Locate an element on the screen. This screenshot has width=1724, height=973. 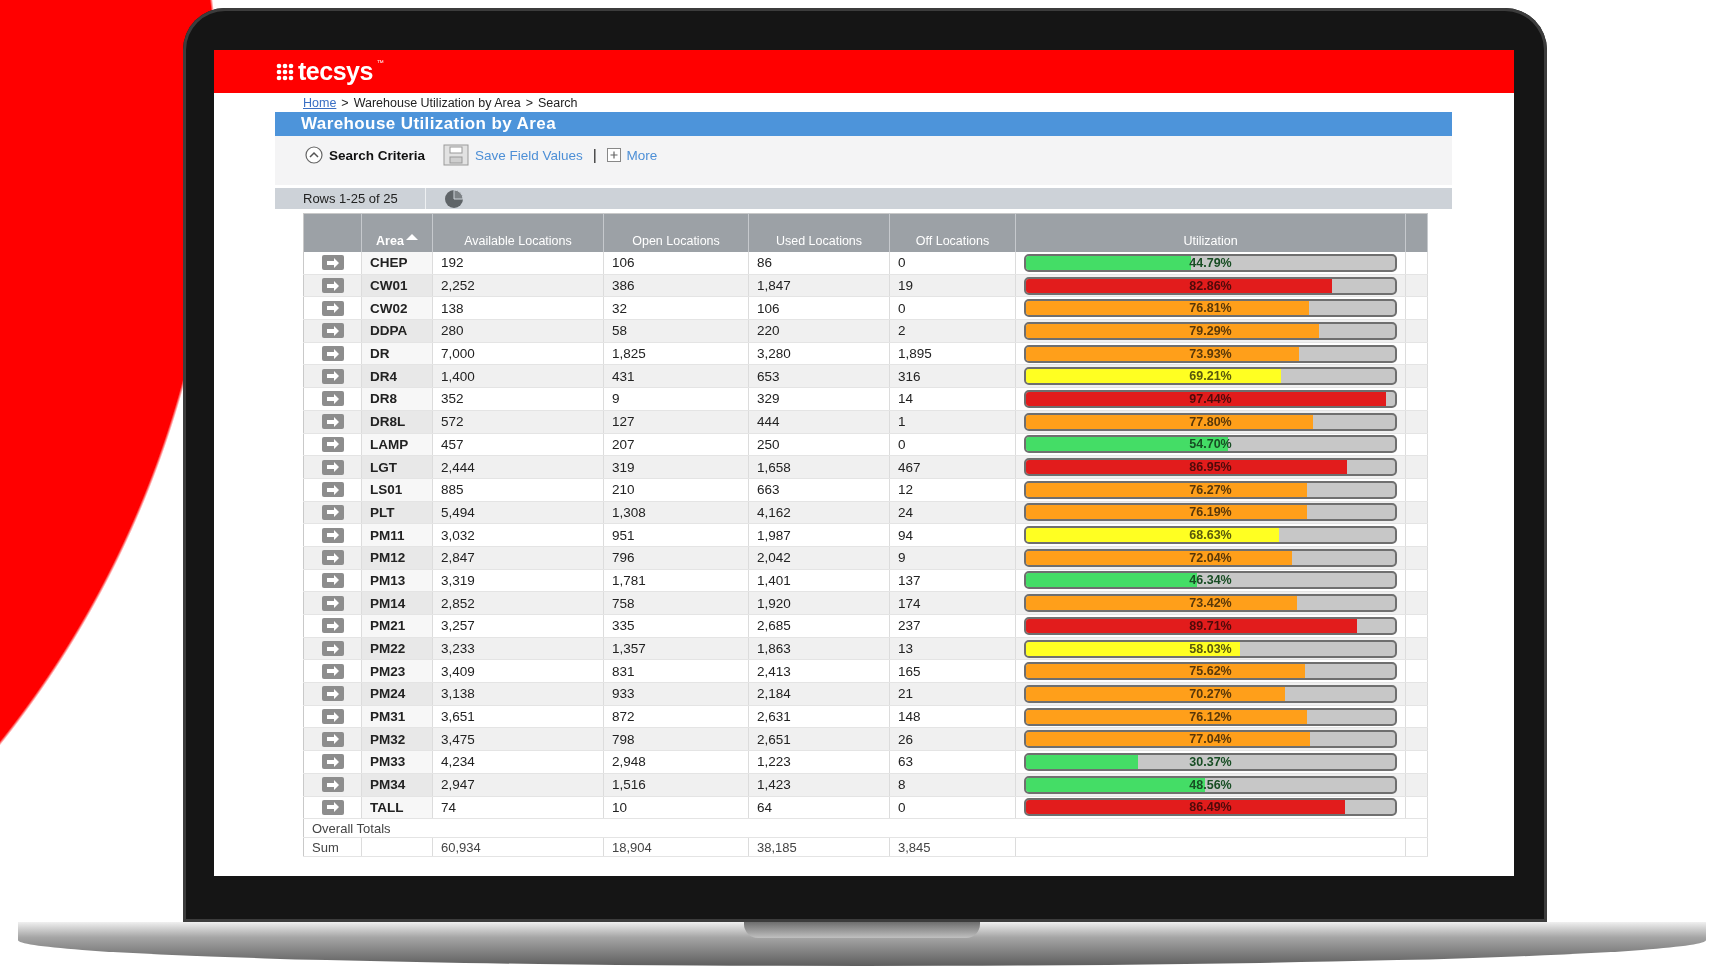
table-cell: 5,494 is located at coordinates (518, 512).